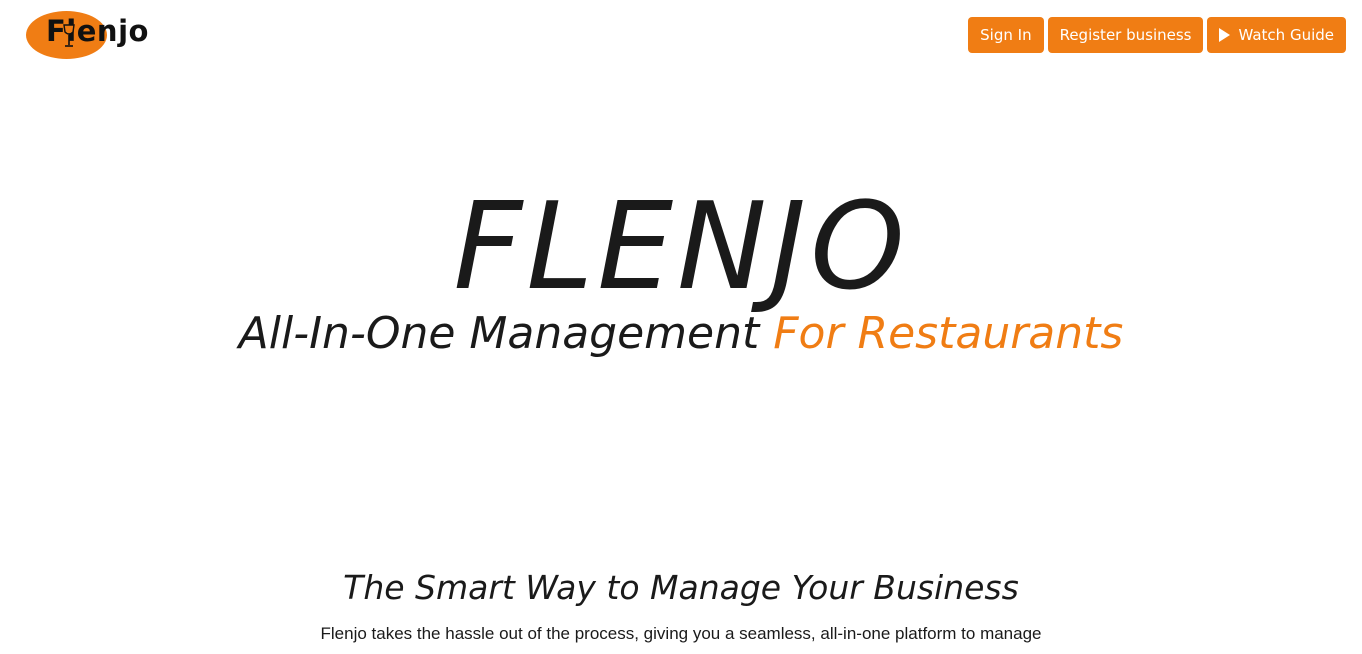 Image resolution: width=1362 pixels, height=654 pixels. I want to click on header-nav: Sign In Register business Watch Guide, so click(1157, 35).